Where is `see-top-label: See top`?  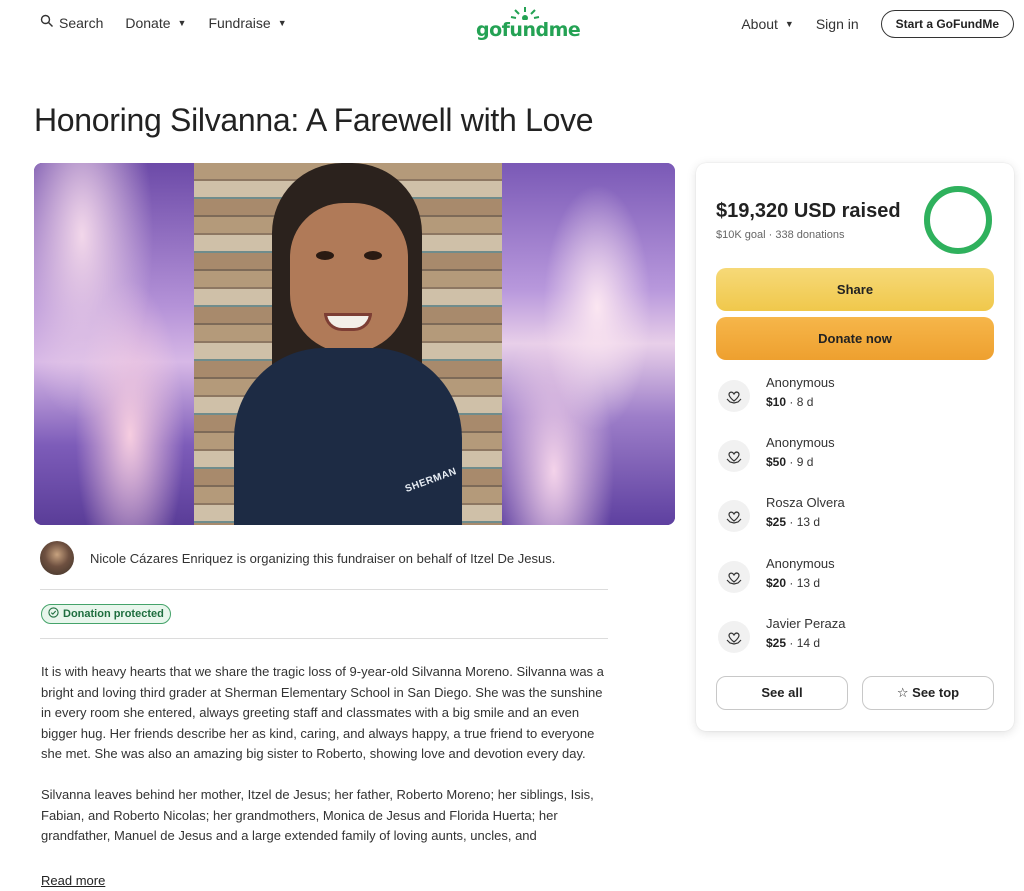 see-top-label: See top is located at coordinates (936, 692).